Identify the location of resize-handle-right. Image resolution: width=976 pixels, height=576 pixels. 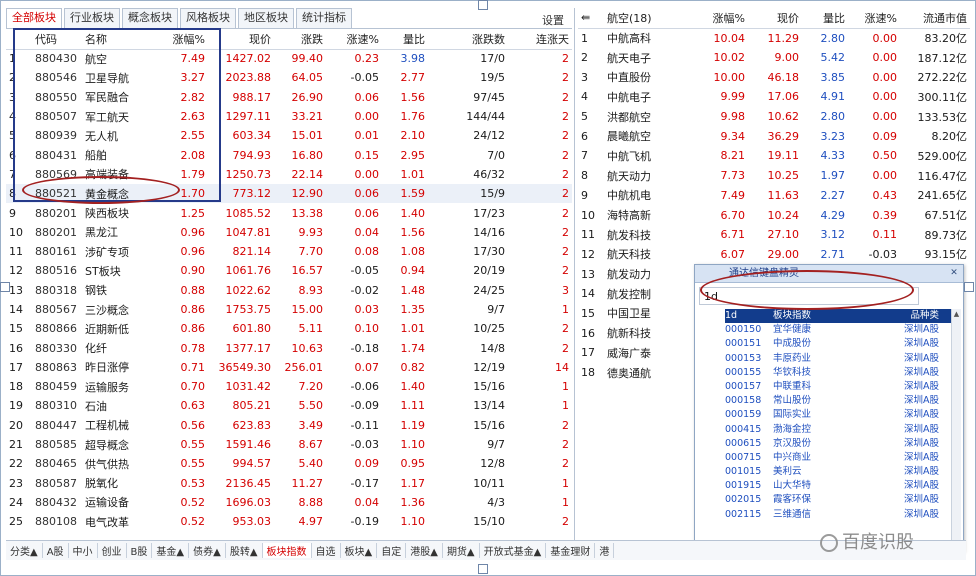
(969, 287).